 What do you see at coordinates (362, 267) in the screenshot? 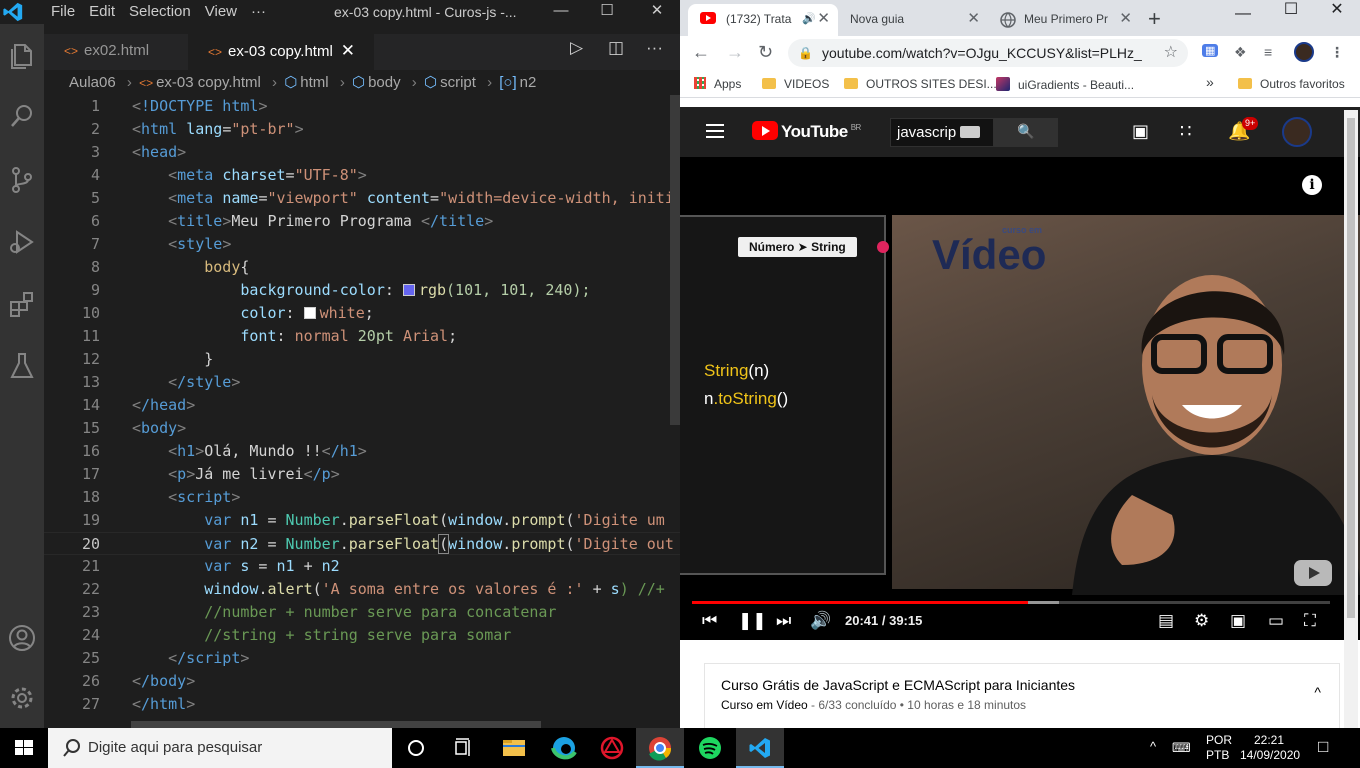
I see `code-line: 8 body{` at bounding box center [362, 267].